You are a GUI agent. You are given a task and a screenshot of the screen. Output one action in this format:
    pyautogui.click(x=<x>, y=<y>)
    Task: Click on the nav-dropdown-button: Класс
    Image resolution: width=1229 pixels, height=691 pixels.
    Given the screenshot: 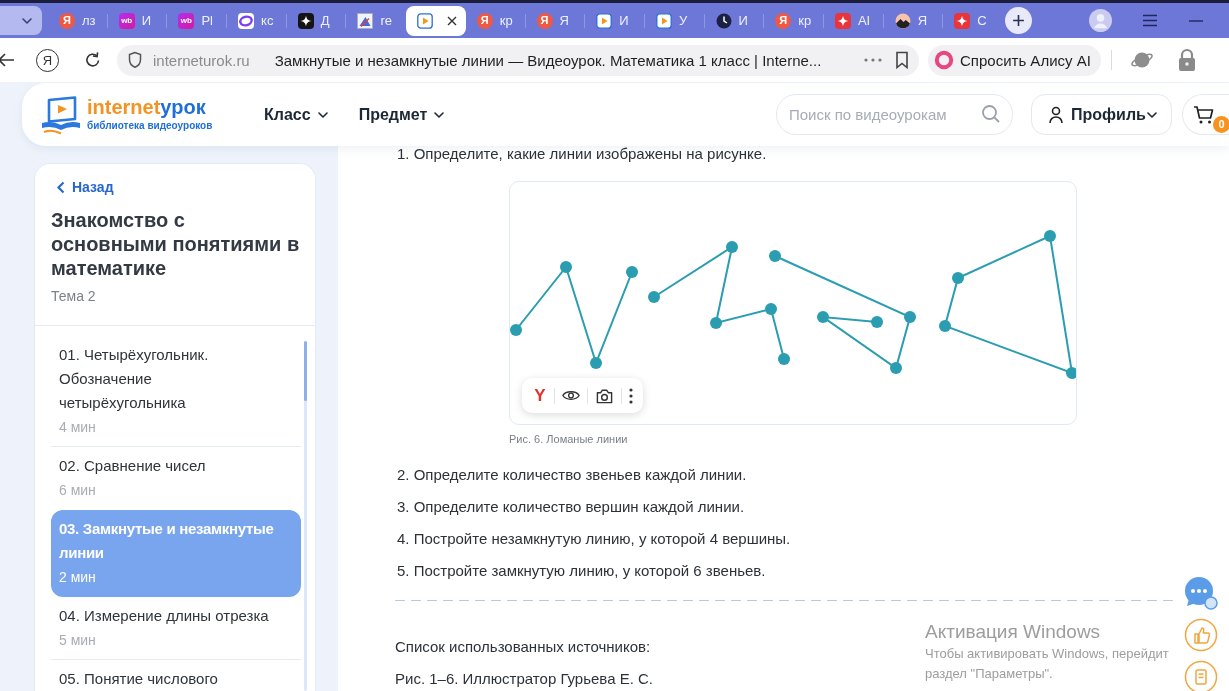 What is the action you would take?
    pyautogui.click(x=296, y=114)
    